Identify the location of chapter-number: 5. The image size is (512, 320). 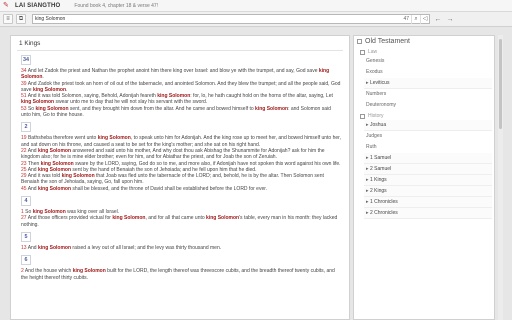
(26, 236).